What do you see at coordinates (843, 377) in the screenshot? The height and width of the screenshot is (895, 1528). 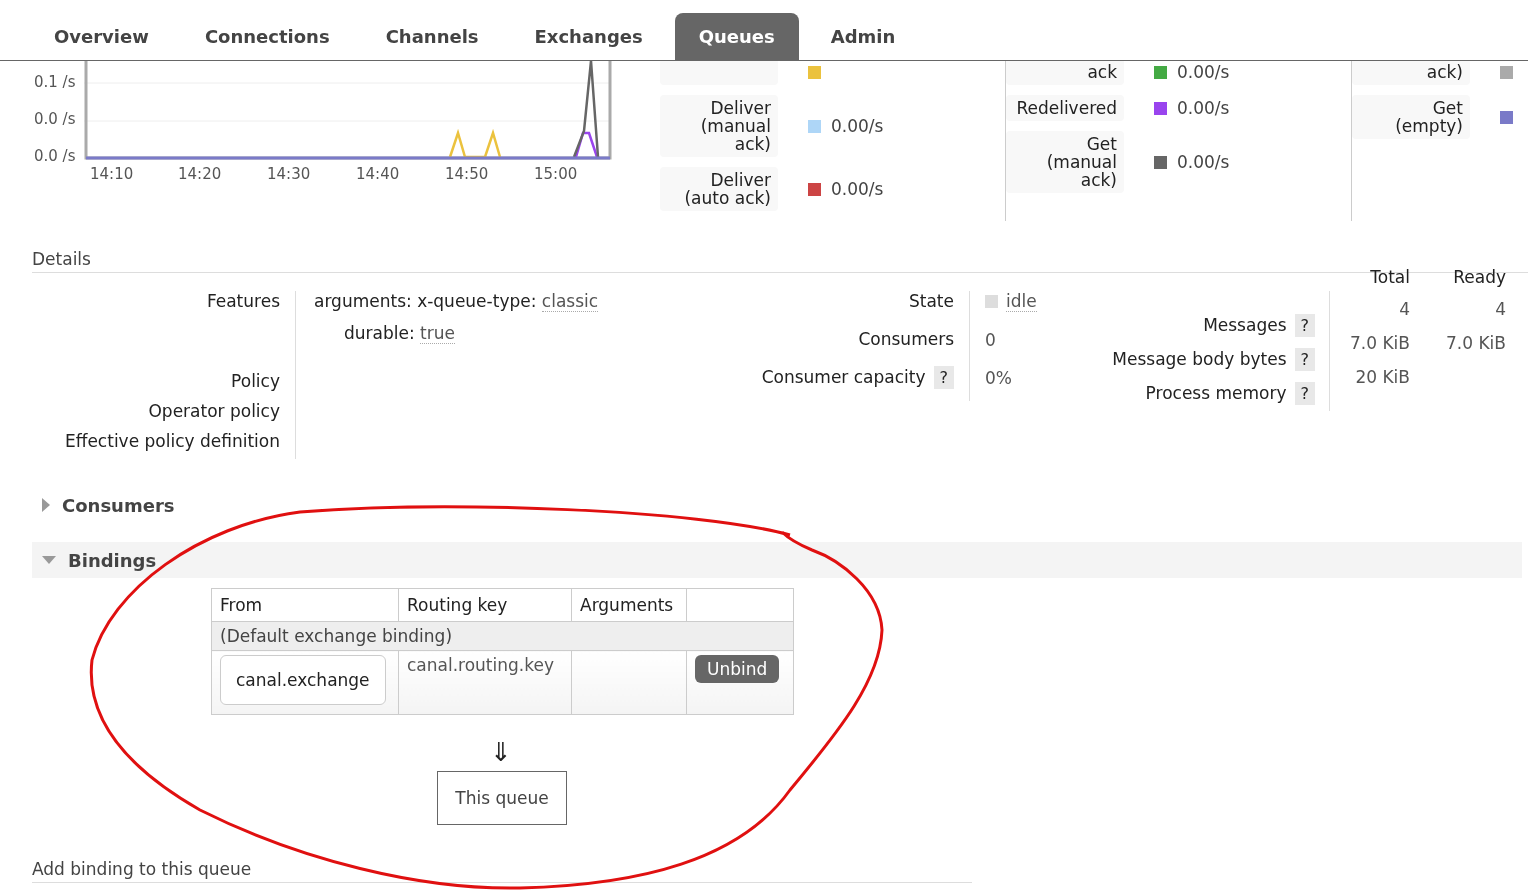 I see `field-label: Consumer capacity` at bounding box center [843, 377].